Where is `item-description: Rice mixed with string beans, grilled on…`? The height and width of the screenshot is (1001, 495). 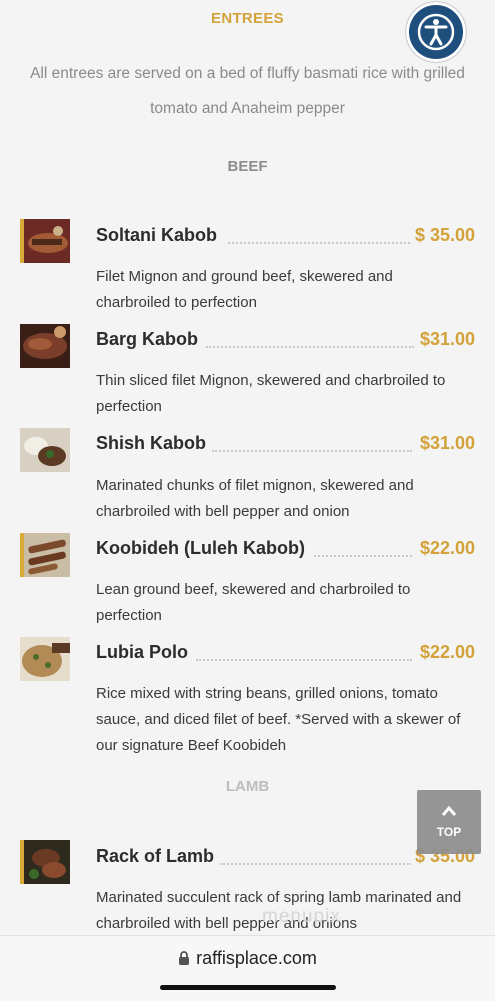 item-description: Rice mixed with string beans, grilled on… is located at coordinates (278, 719).